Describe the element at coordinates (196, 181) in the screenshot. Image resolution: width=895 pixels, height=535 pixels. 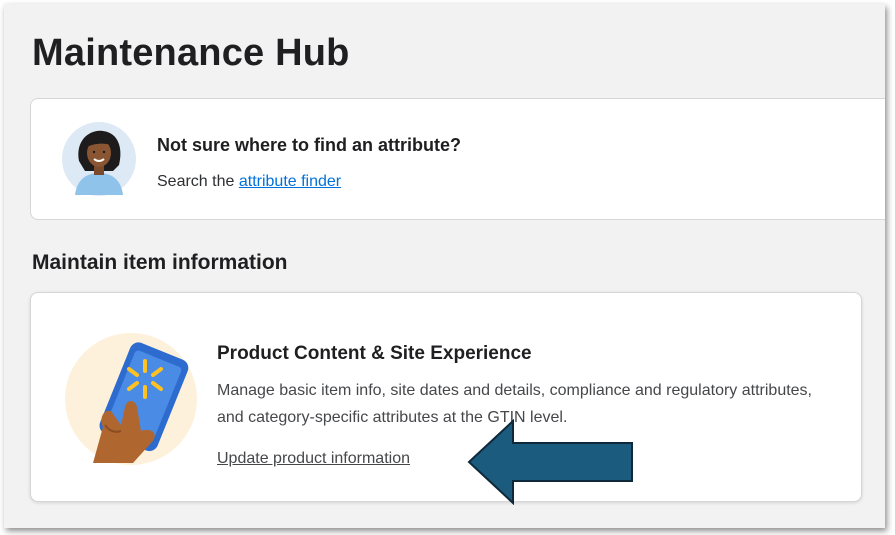
I see `finder-text-prefix: Search the` at that location.